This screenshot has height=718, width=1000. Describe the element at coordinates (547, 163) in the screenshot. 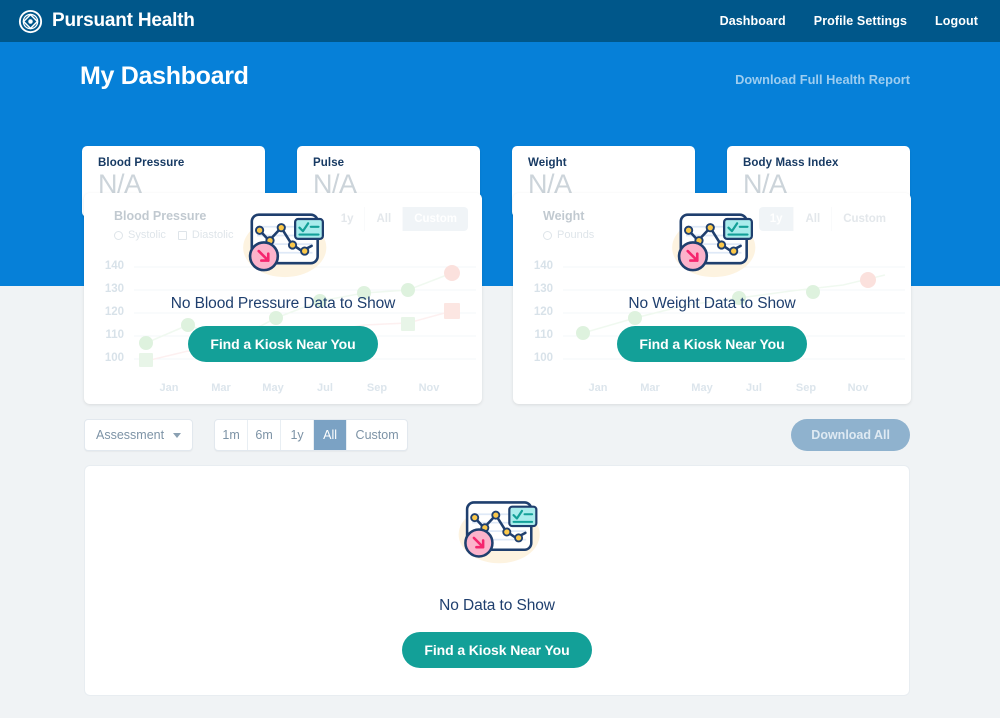

I see `stat-label: Weight` at that location.